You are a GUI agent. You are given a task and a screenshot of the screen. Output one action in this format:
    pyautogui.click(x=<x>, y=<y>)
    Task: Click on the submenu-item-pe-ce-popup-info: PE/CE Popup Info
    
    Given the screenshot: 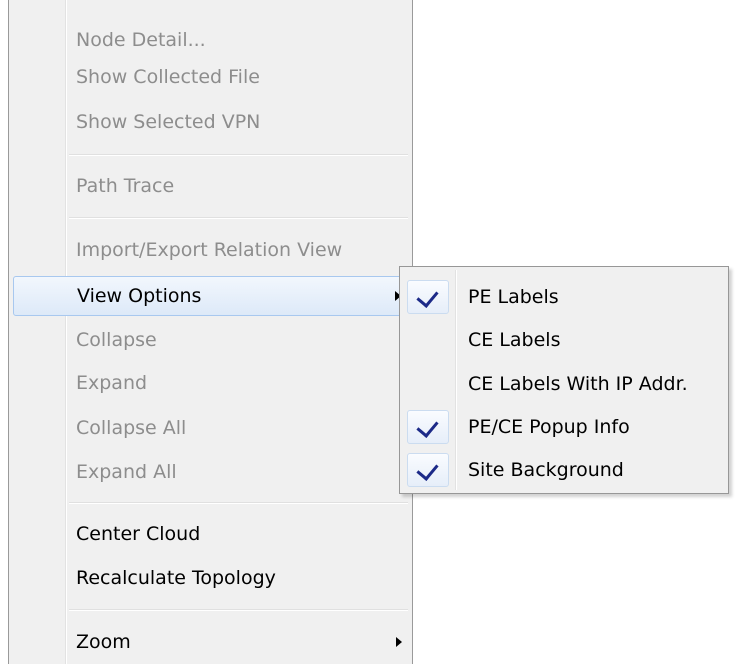 What is the action you would take?
    pyautogui.click(x=564, y=427)
    